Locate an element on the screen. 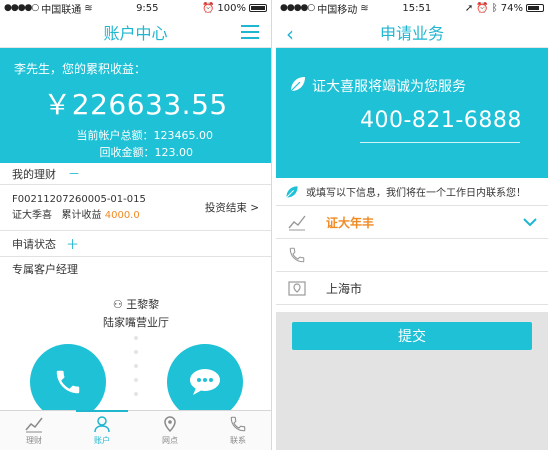 The height and width of the screenshot is (450, 548). form-note: 或填写以下信息，我们将在一个工作日内联系您！ is located at coordinates (412, 192).